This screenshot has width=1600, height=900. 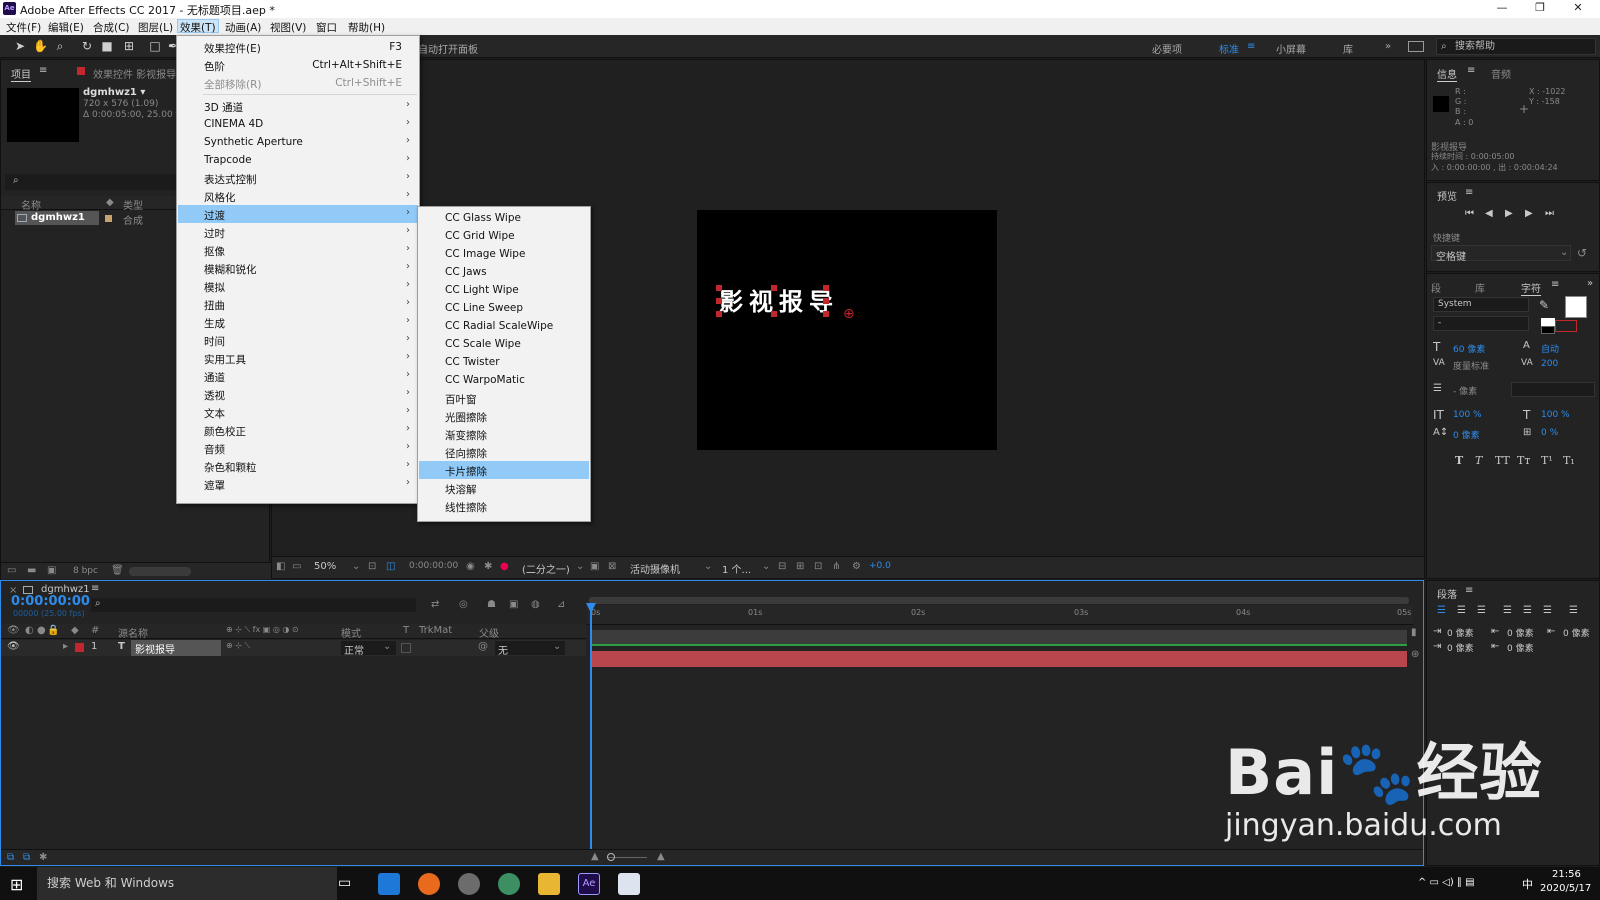 I want to click on next-frame-icon: ▶, so click(x=1529, y=213).